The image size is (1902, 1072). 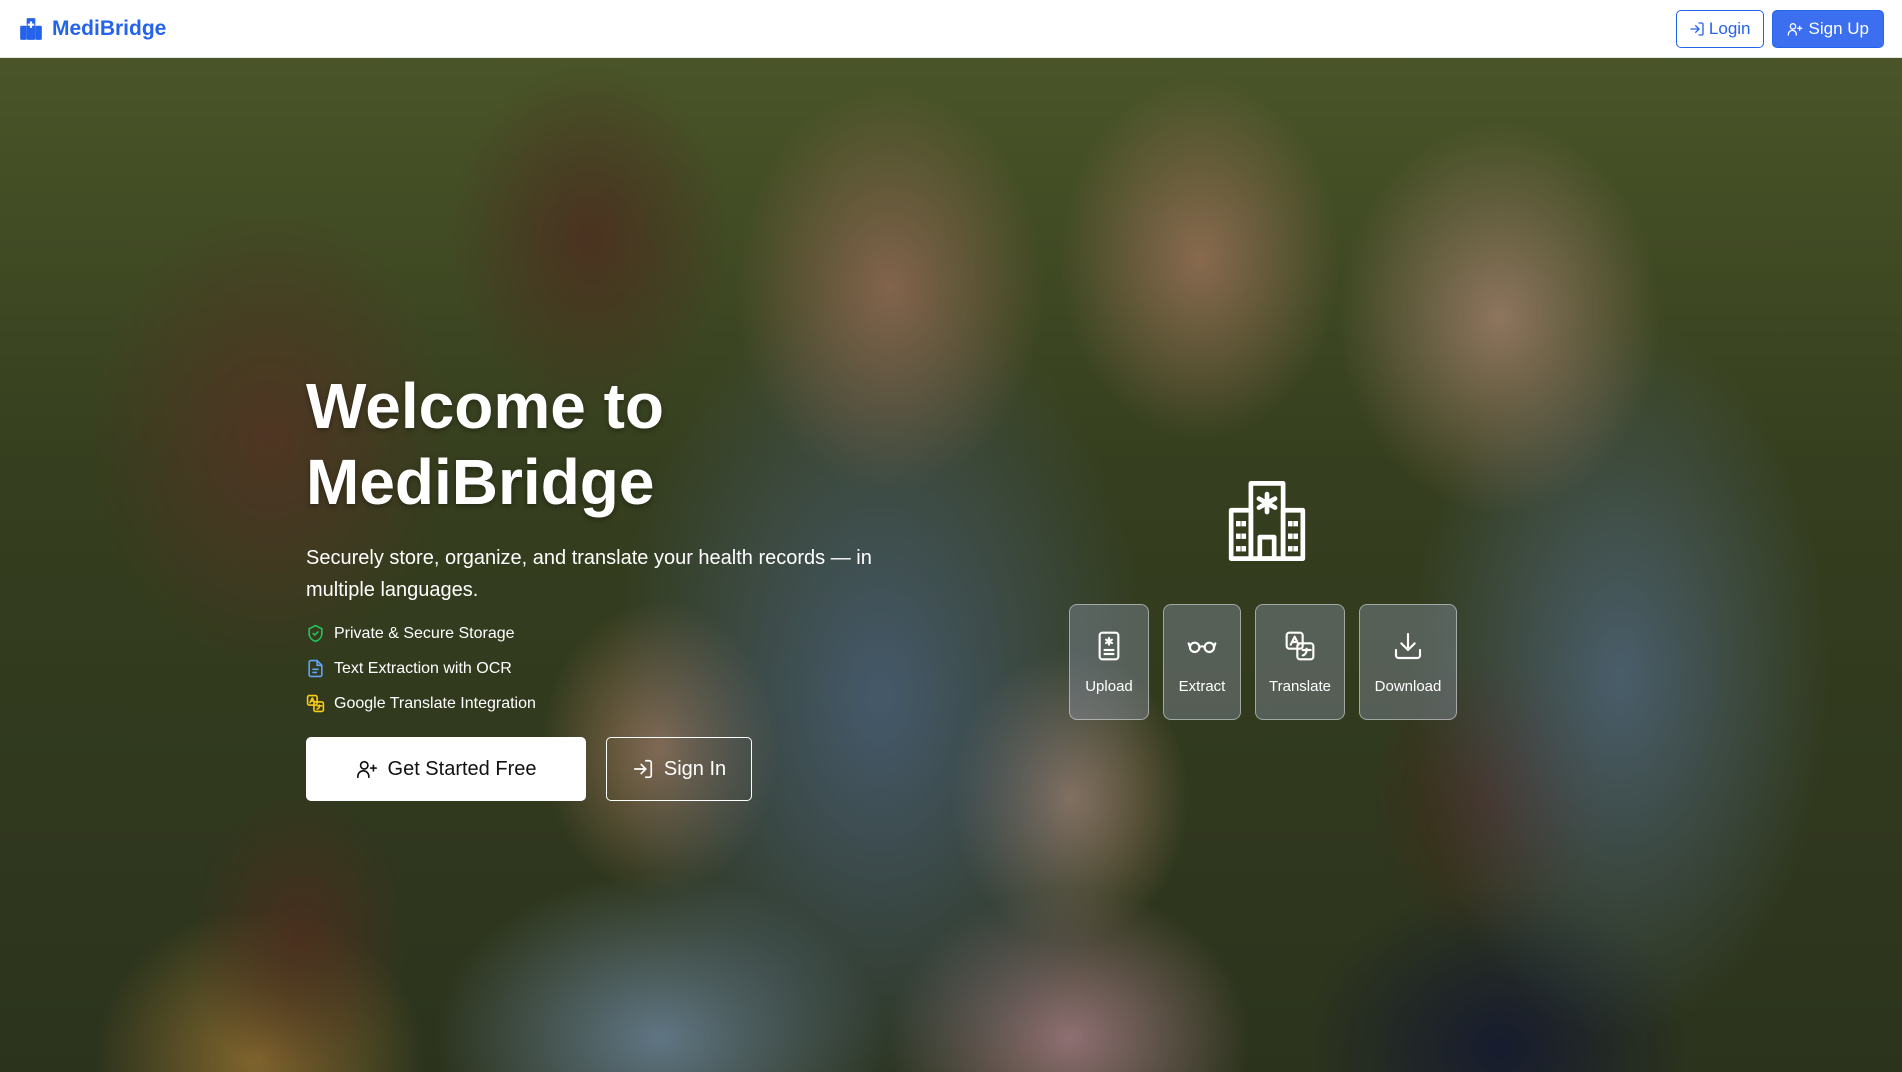 I want to click on hospital-logo-icon, so click(x=31, y=28).